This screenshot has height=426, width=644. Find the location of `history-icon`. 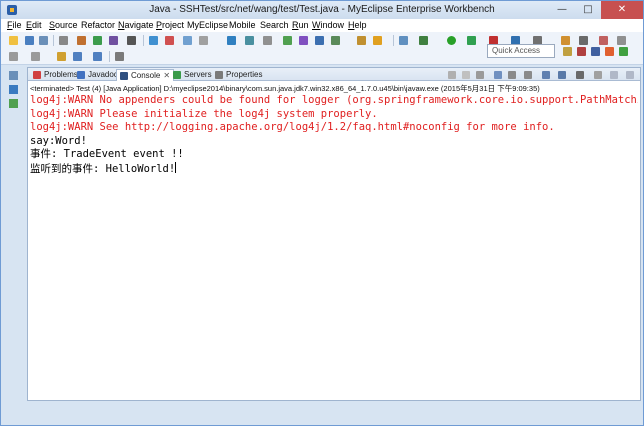

history-icon is located at coordinates (583, 40).